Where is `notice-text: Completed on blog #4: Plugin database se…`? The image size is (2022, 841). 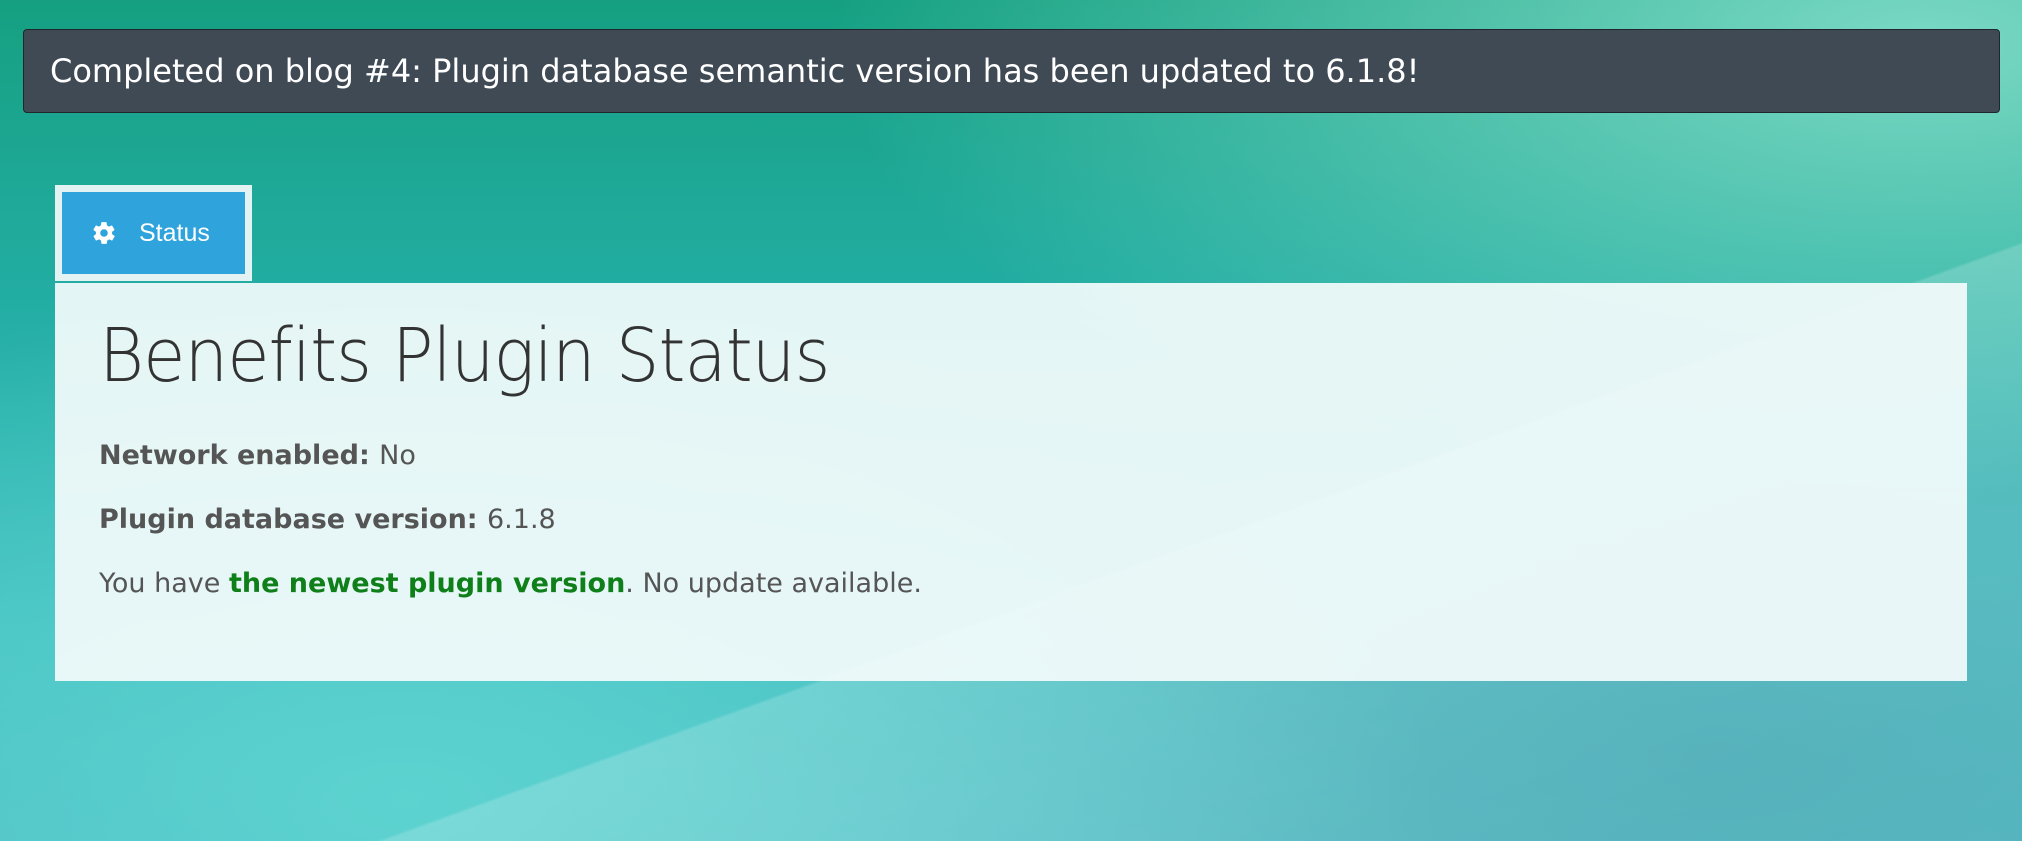 notice-text: Completed on blog #4: Plugin database se… is located at coordinates (735, 71).